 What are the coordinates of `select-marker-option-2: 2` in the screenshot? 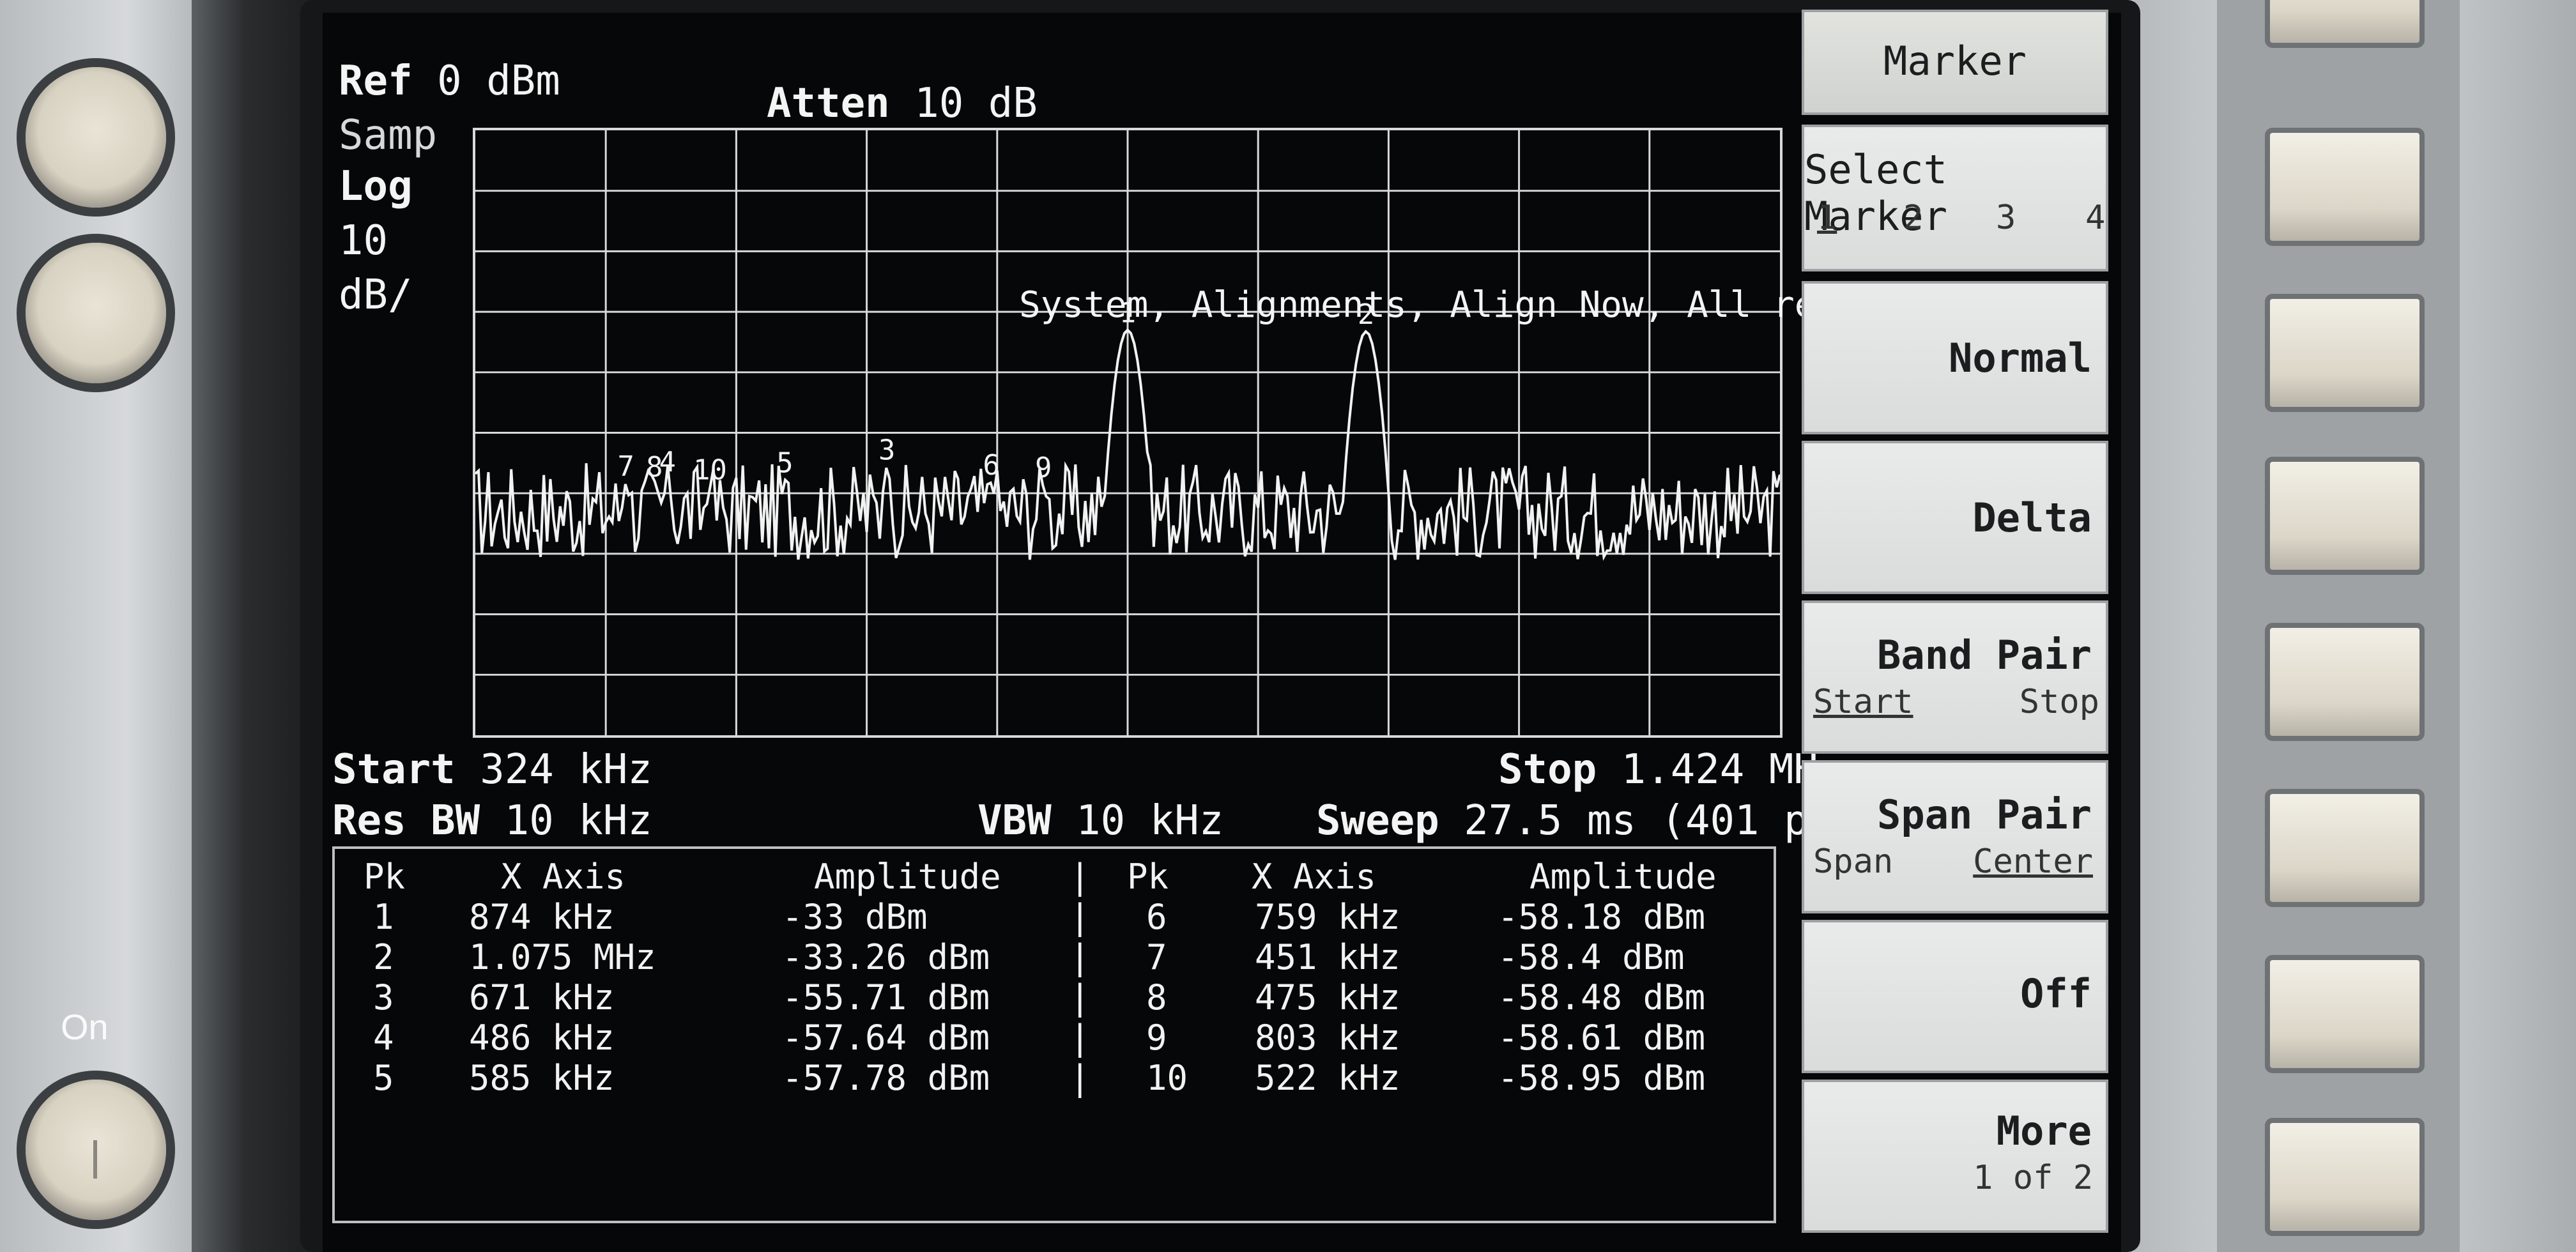 It's located at (1913, 218).